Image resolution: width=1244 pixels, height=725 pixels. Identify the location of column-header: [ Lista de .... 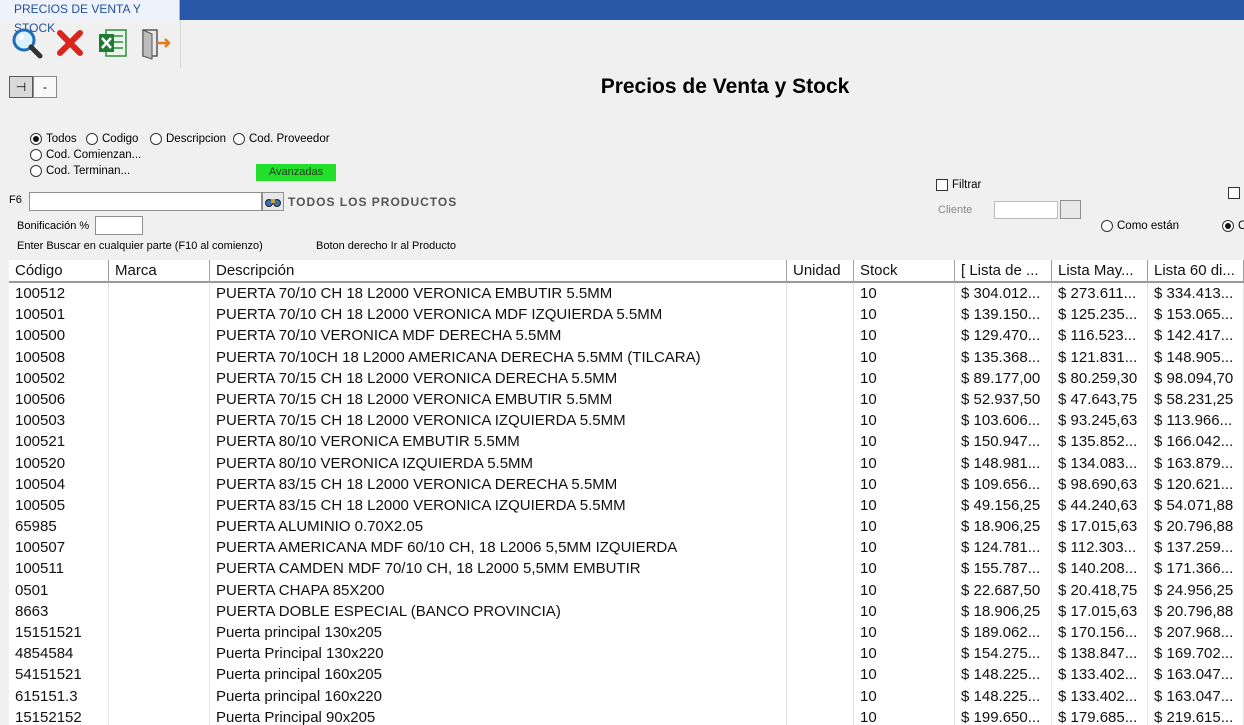
(1003, 270).